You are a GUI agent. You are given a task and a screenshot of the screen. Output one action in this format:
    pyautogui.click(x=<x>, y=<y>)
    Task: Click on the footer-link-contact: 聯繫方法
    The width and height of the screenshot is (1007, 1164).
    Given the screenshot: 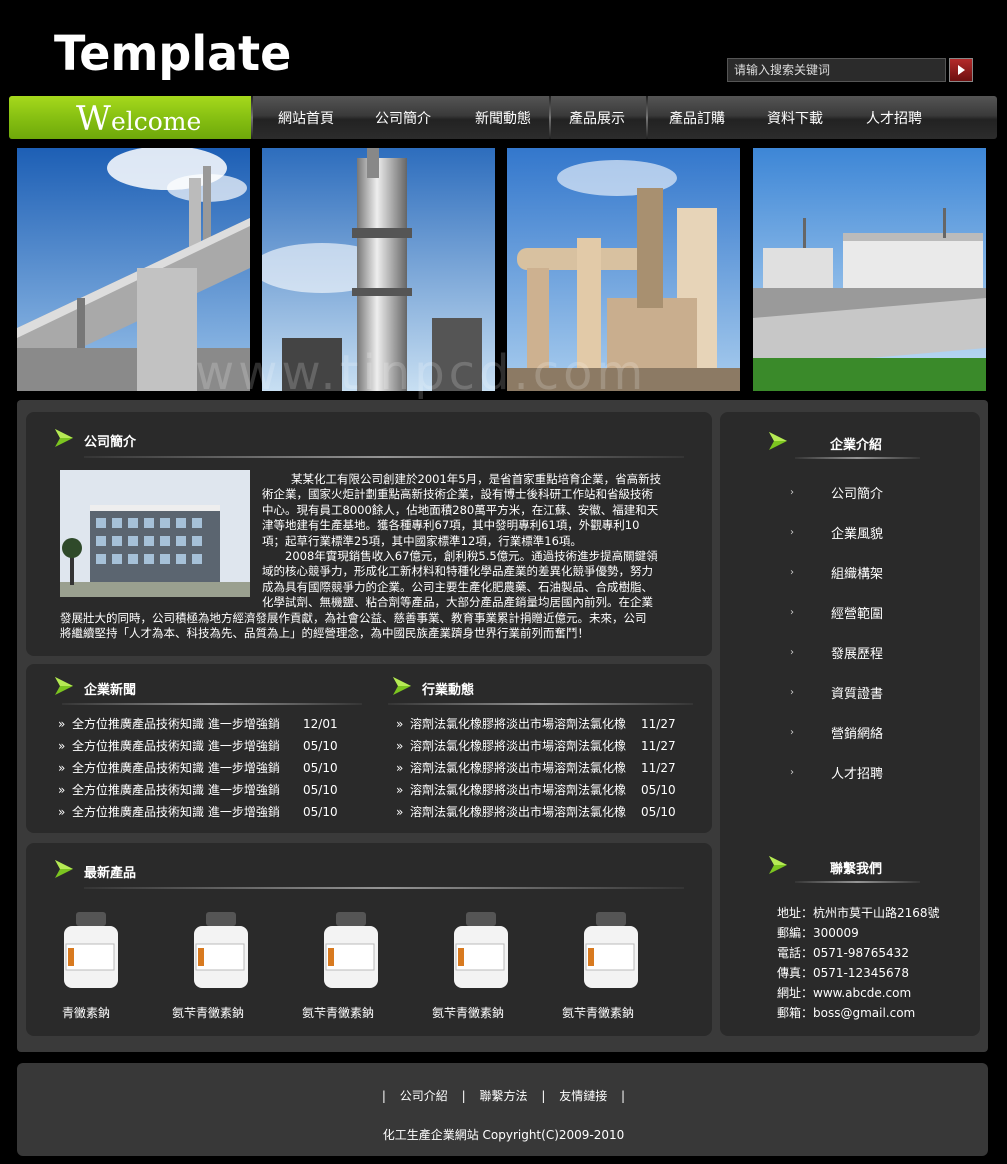 What is the action you would take?
    pyautogui.click(x=503, y=1096)
    